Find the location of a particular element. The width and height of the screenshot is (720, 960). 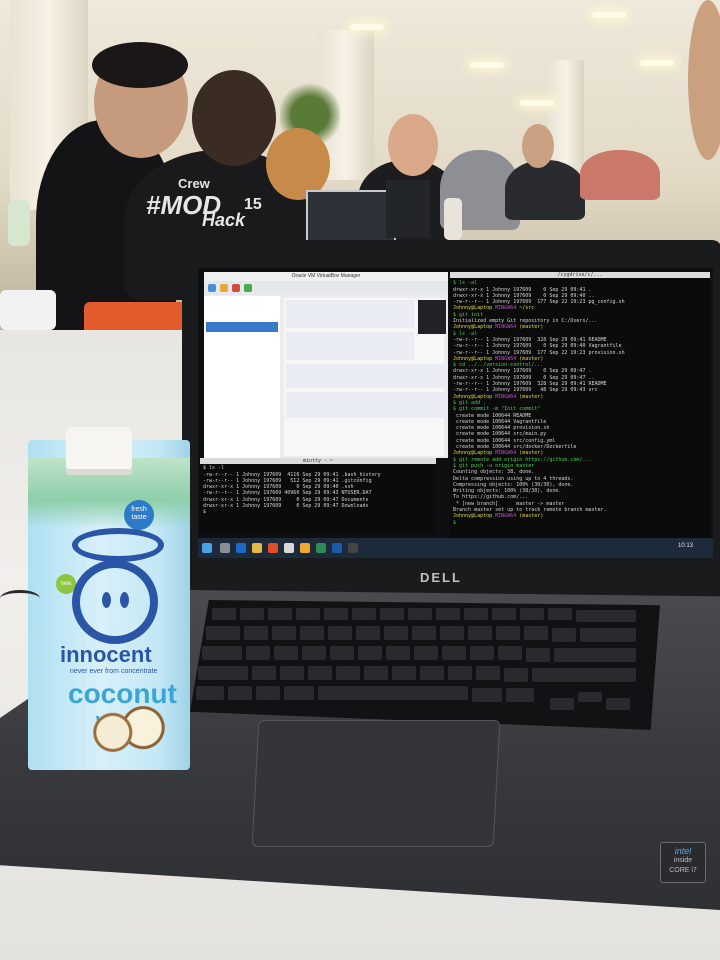

carton-cap is located at coordinates (99, 451).